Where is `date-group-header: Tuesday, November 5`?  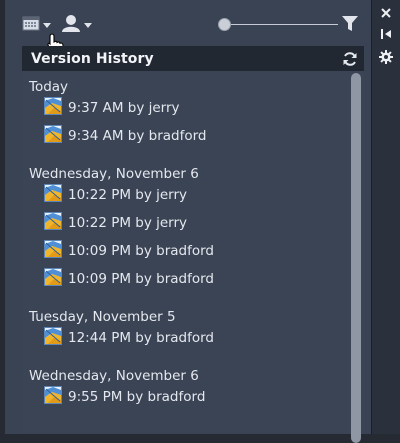
date-group-header: Tuesday, November 5 is located at coordinates (102, 317).